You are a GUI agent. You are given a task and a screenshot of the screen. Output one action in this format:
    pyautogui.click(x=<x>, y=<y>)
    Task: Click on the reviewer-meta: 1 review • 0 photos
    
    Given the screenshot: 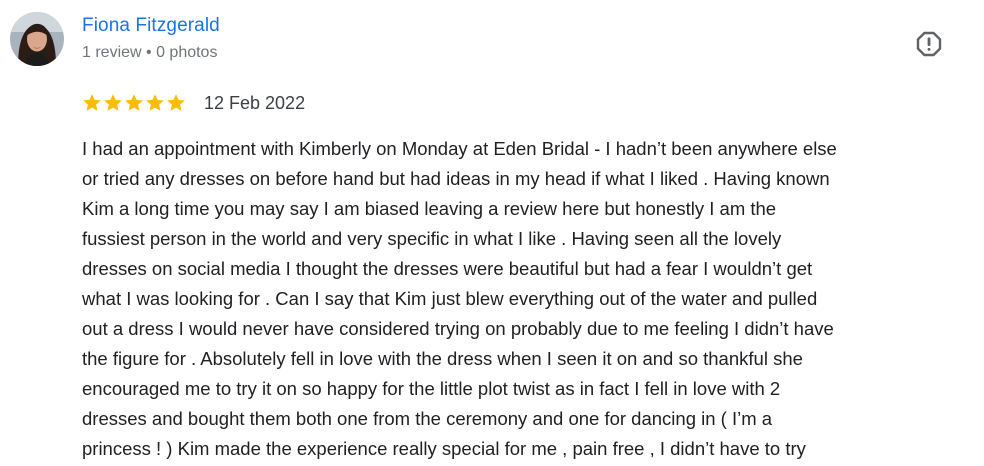 What is the action you would take?
    pyautogui.click(x=150, y=52)
    